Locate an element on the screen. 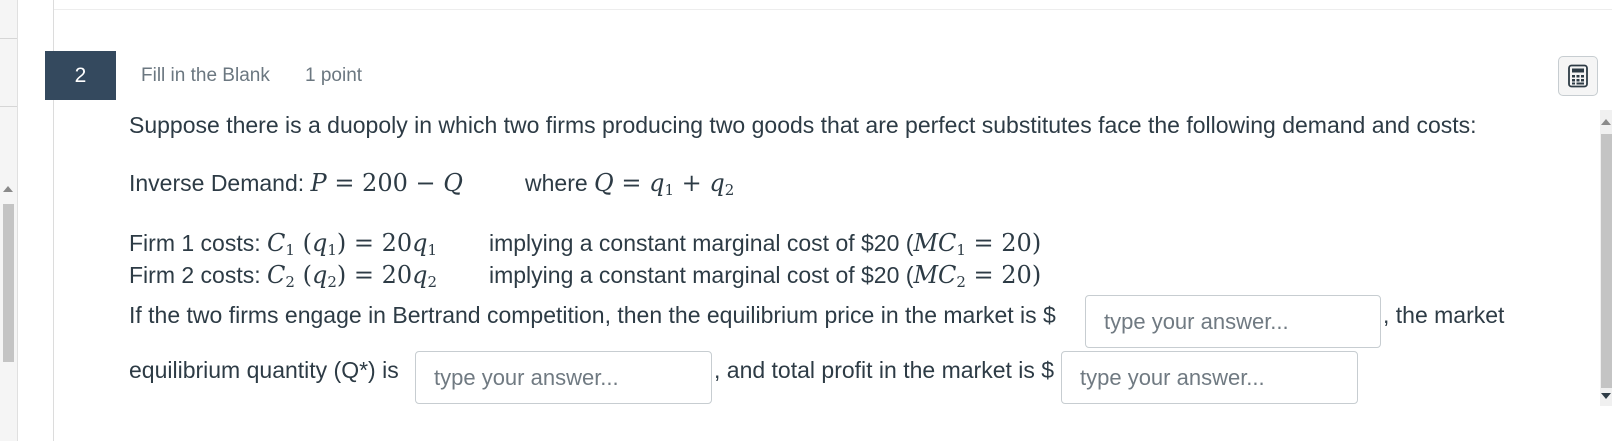 The width and height of the screenshot is (1612, 441). math-op: = 200 − is located at coordinates (385, 183).